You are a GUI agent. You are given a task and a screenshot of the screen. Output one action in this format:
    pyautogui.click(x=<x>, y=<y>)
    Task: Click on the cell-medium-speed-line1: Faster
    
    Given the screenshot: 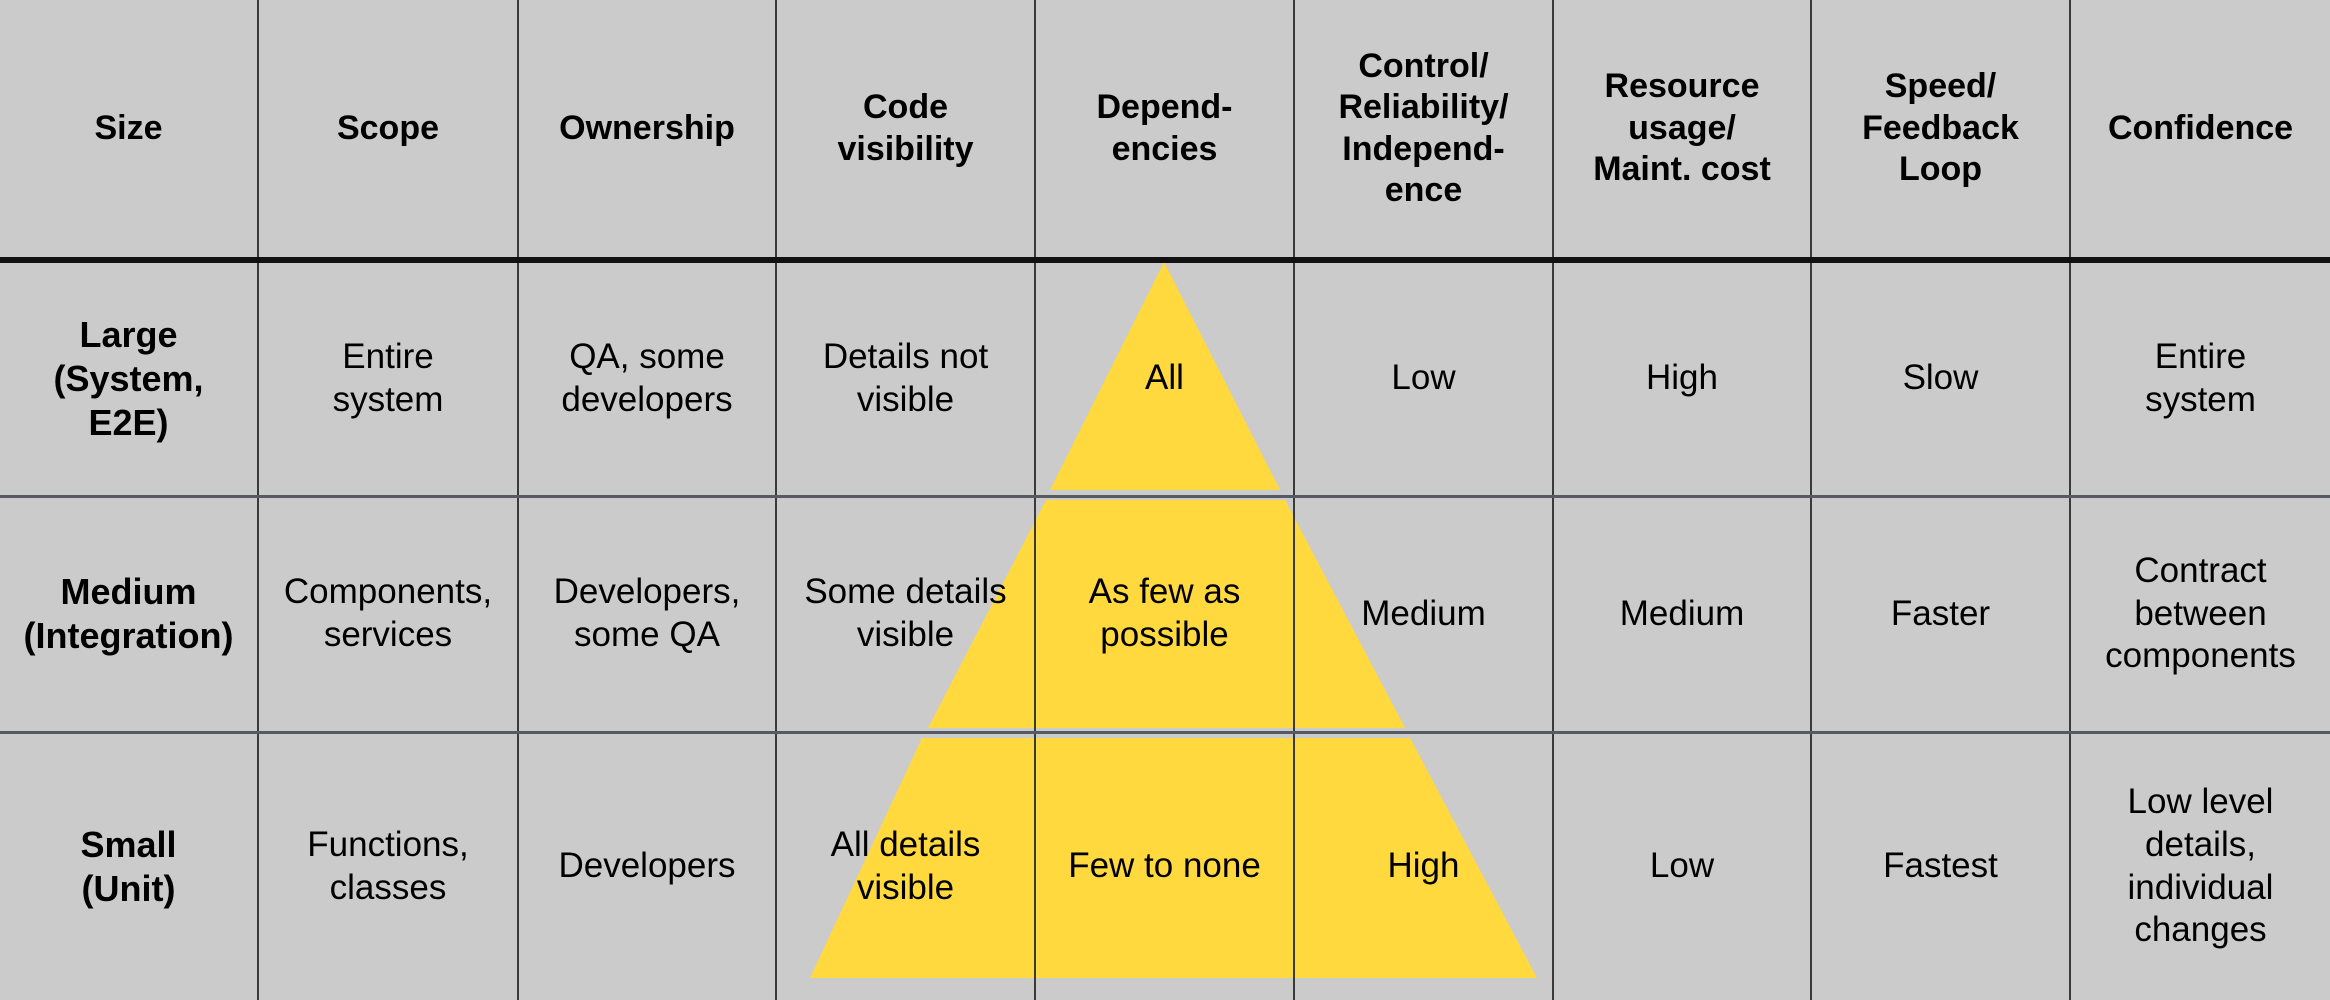 What is the action you would take?
    pyautogui.click(x=1940, y=613)
    